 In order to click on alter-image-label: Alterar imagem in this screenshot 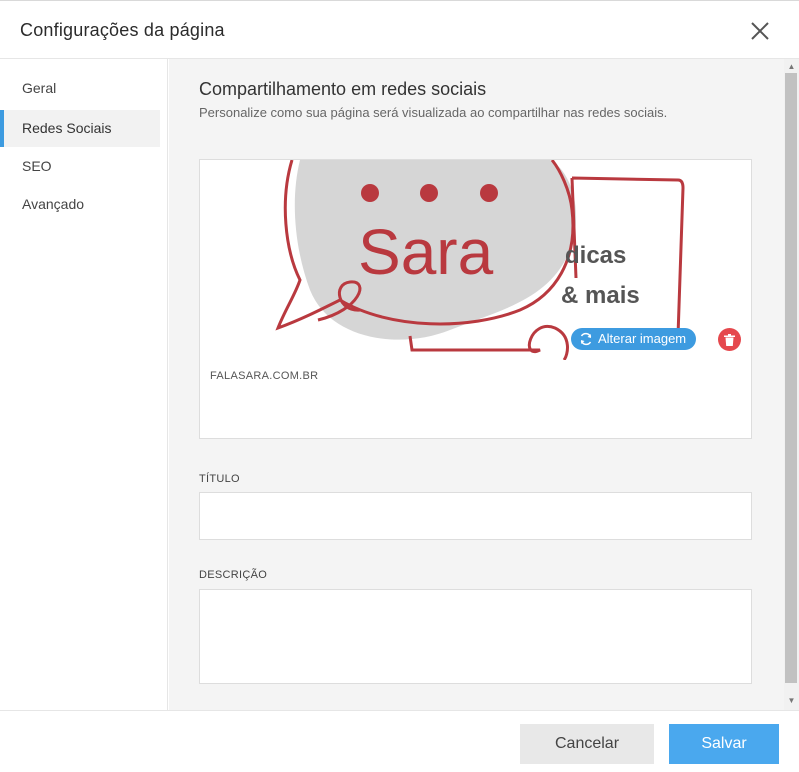, I will do `click(642, 338)`.